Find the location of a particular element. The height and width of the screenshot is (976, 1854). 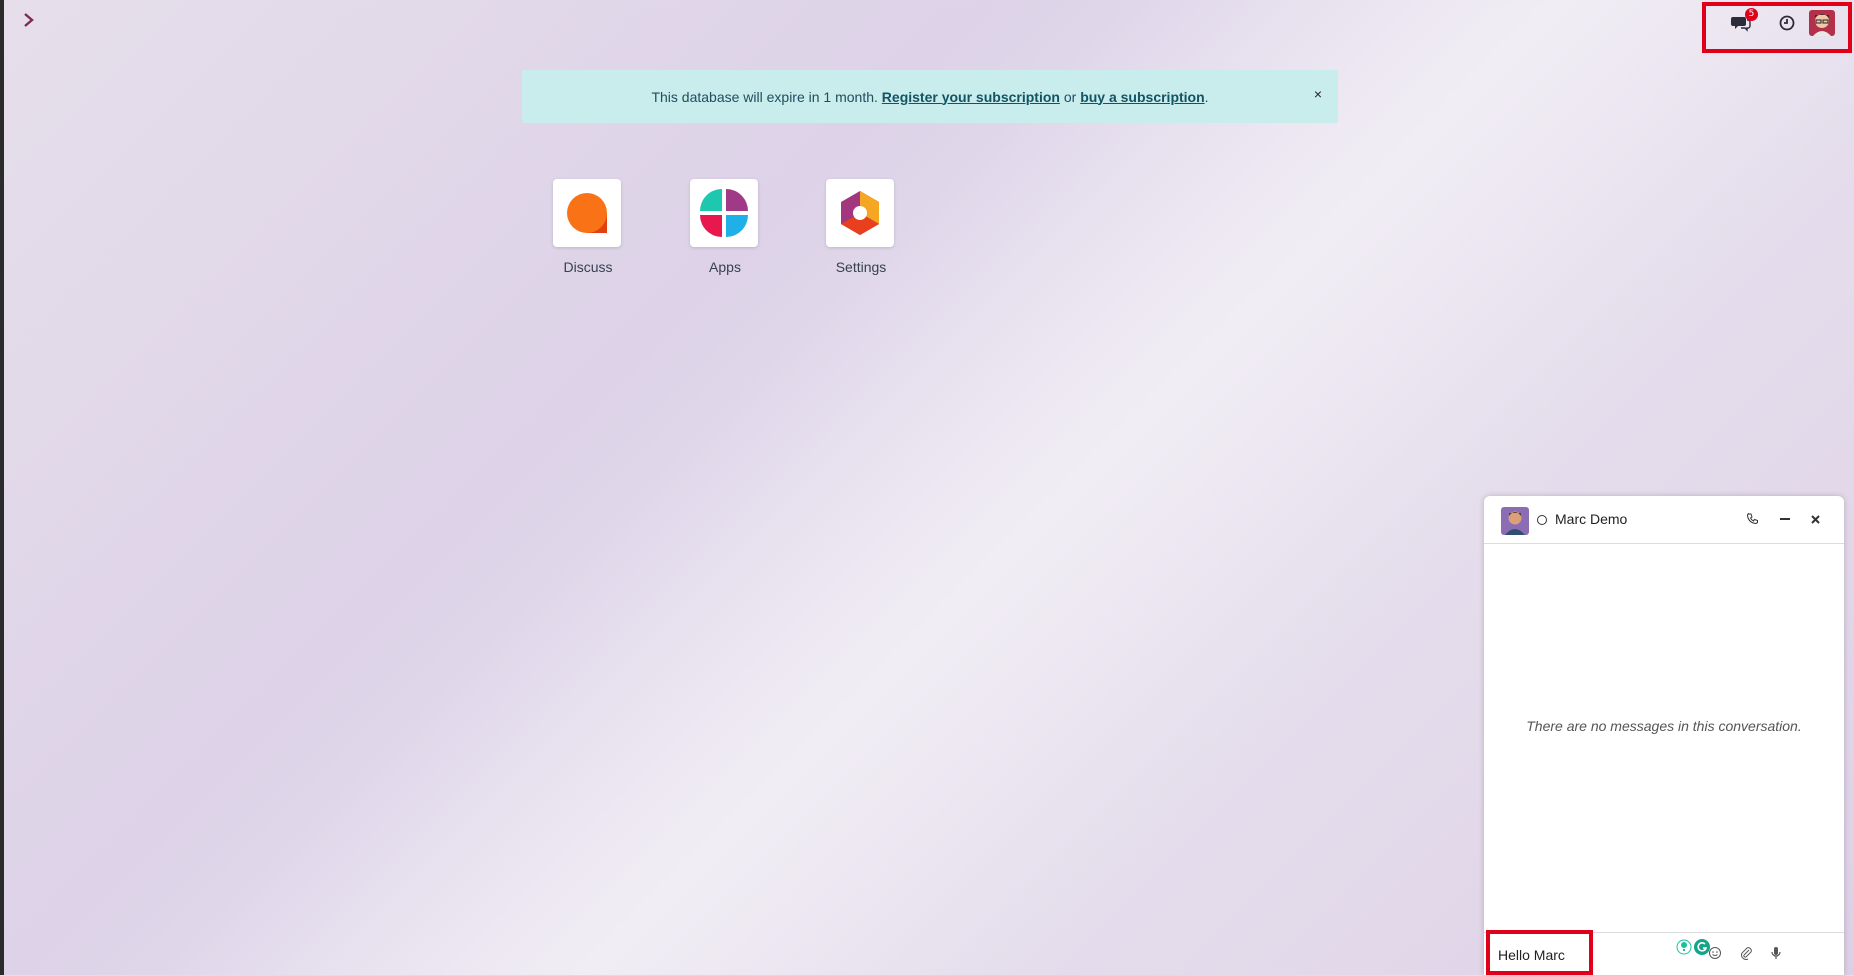

chat-header: Marc Demo is located at coordinates (1664, 520).